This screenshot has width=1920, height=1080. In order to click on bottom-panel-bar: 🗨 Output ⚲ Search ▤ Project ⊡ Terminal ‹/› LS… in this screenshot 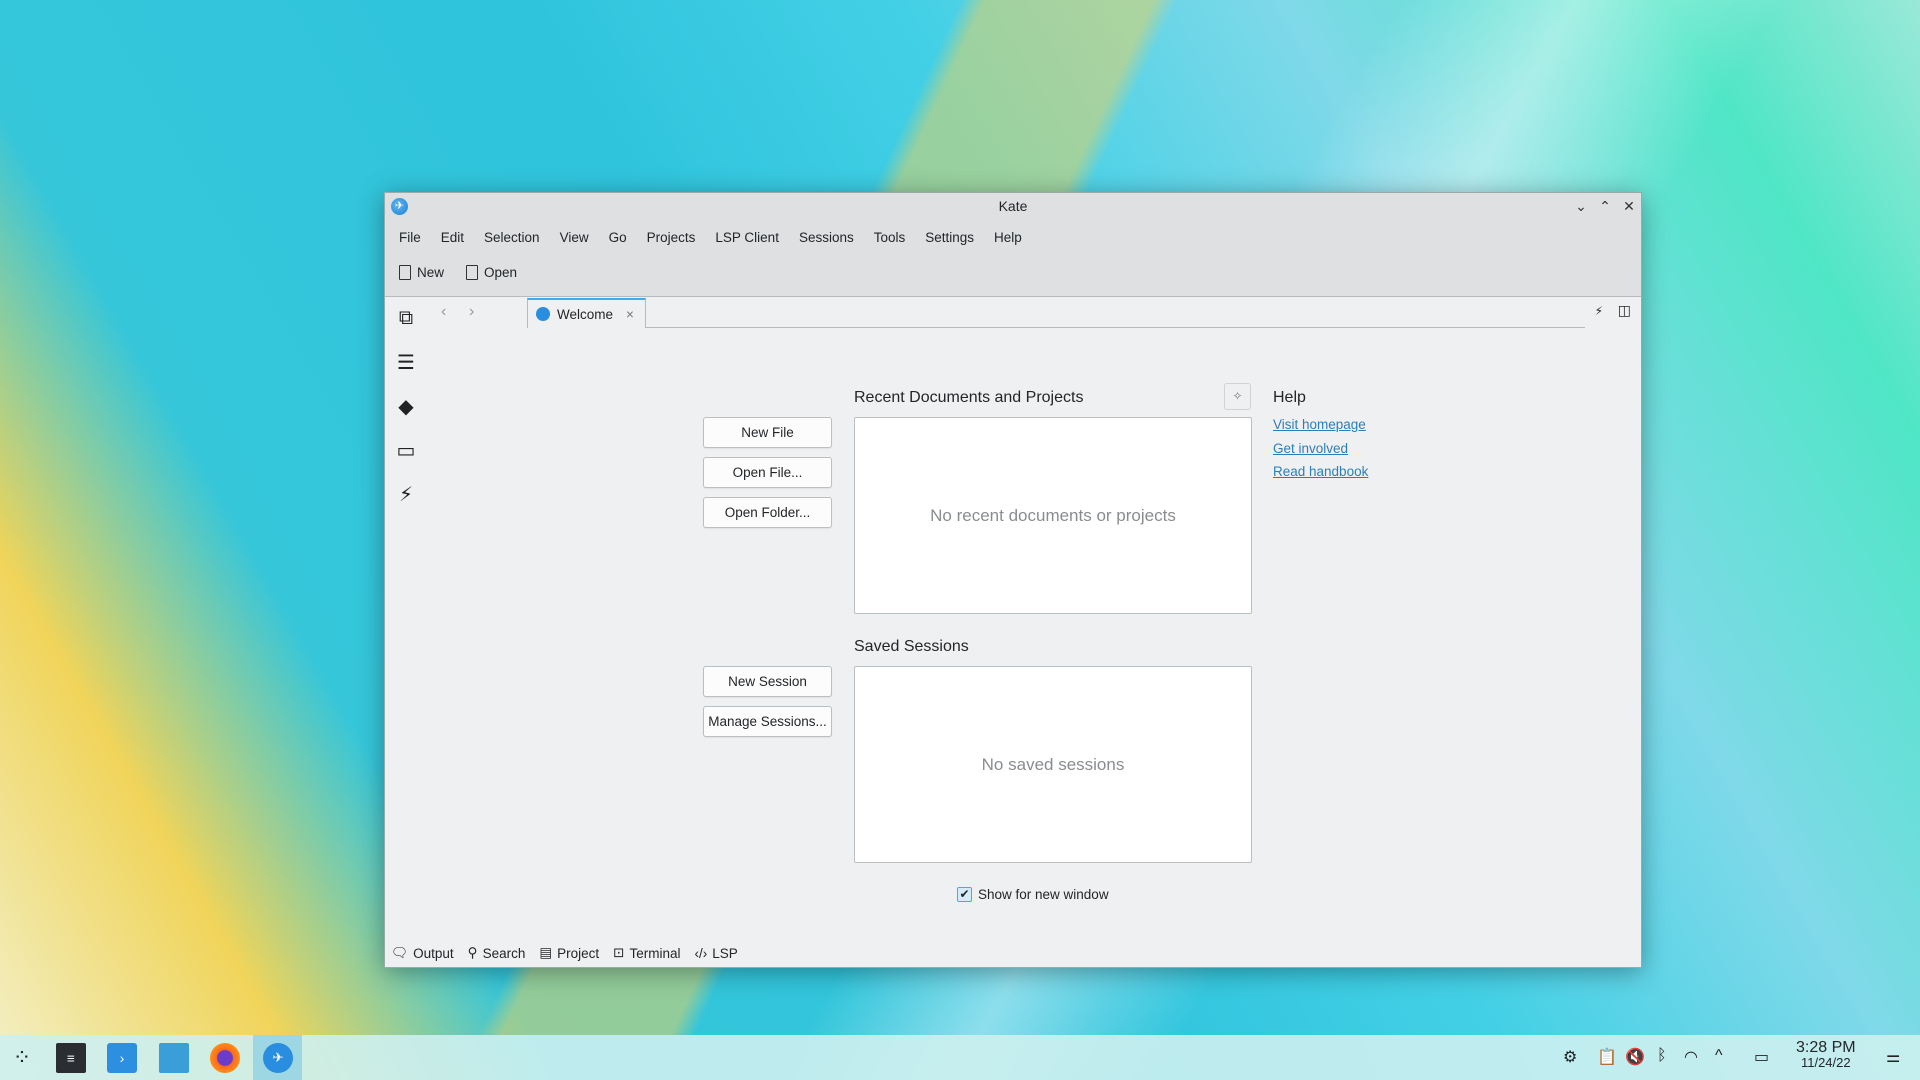, I will do `click(564, 953)`.